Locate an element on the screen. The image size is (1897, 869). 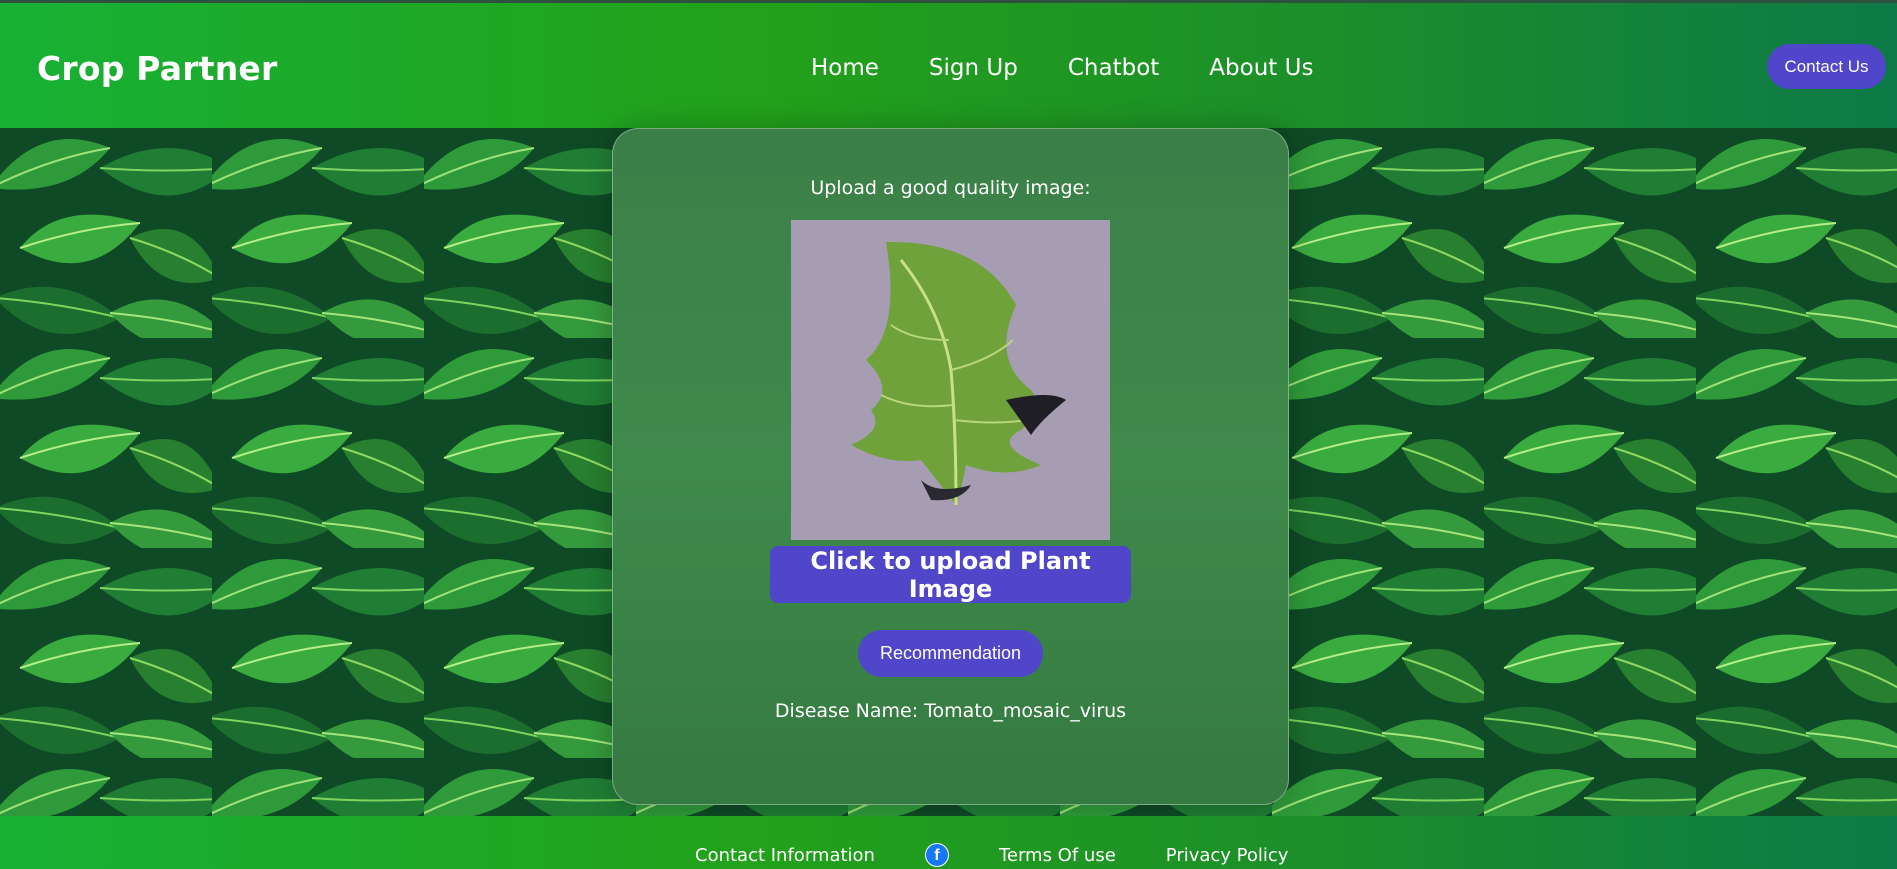
brand-logo: Crop Partner is located at coordinates (157, 68).